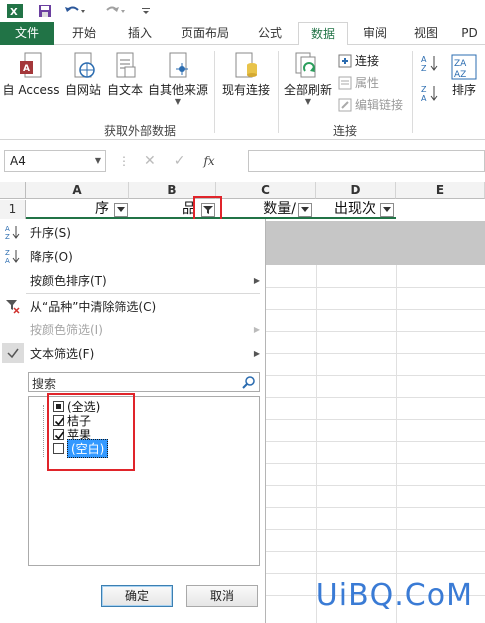 The image size is (485, 623). What do you see at coordinates (75, 11) in the screenshot?
I see `undo-icon` at bounding box center [75, 11].